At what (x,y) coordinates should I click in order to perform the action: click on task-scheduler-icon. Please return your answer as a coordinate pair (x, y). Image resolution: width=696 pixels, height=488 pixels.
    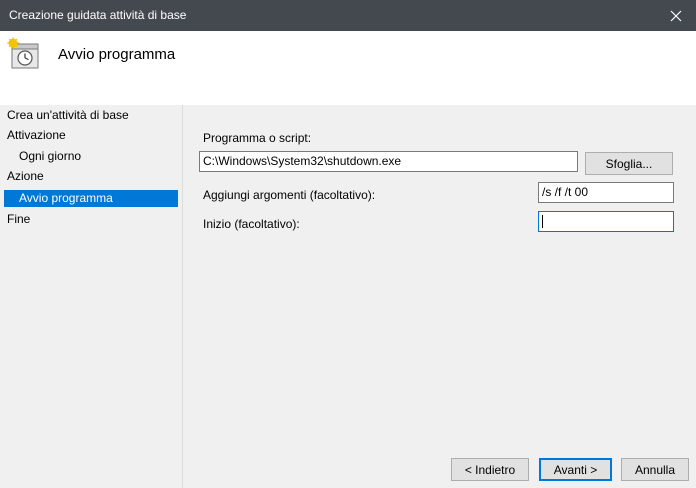
    Looking at the image, I should click on (23, 53).